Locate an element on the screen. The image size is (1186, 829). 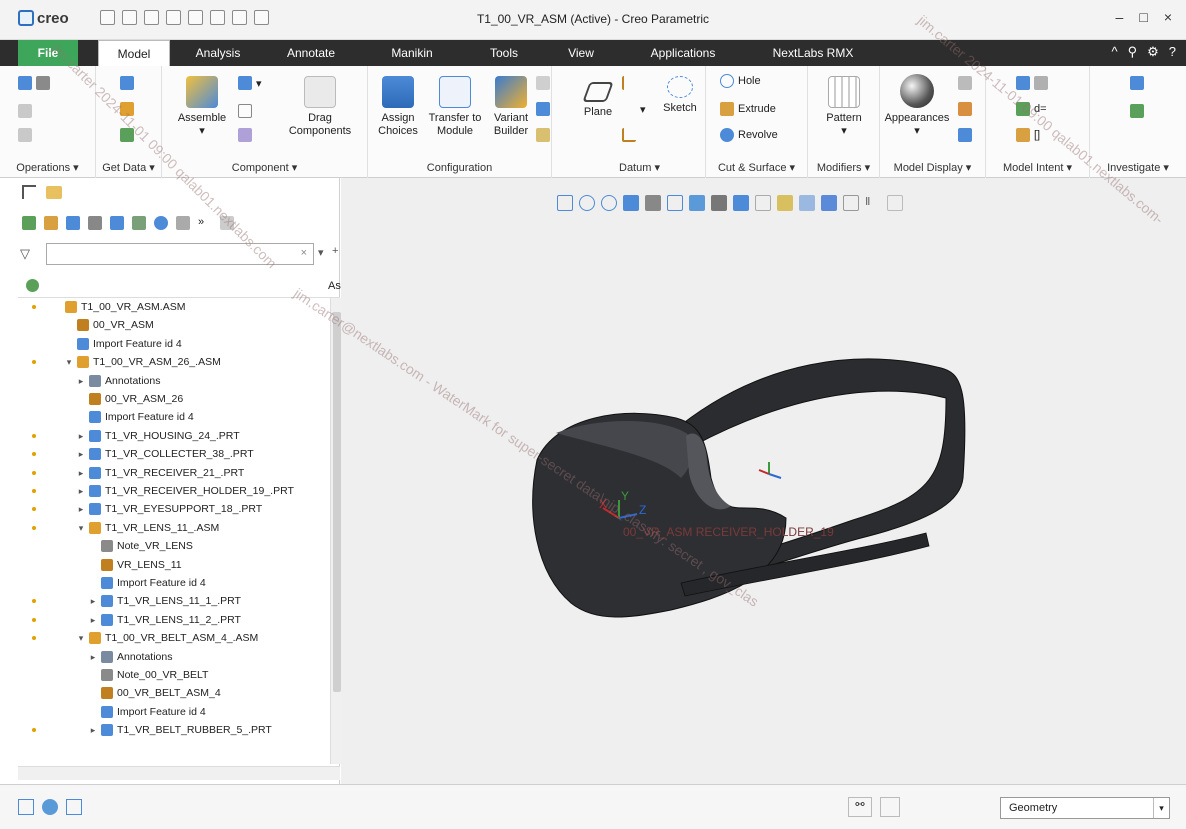
full-screen-icon is located at coordinates (74, 807).